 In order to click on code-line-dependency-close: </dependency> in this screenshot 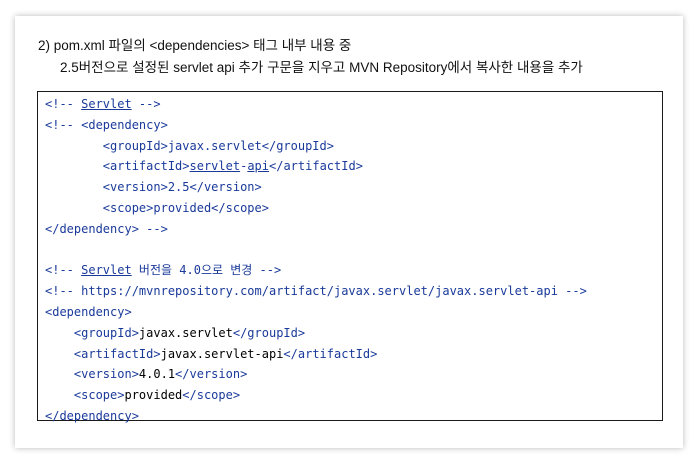, I will do `click(92, 415)`.